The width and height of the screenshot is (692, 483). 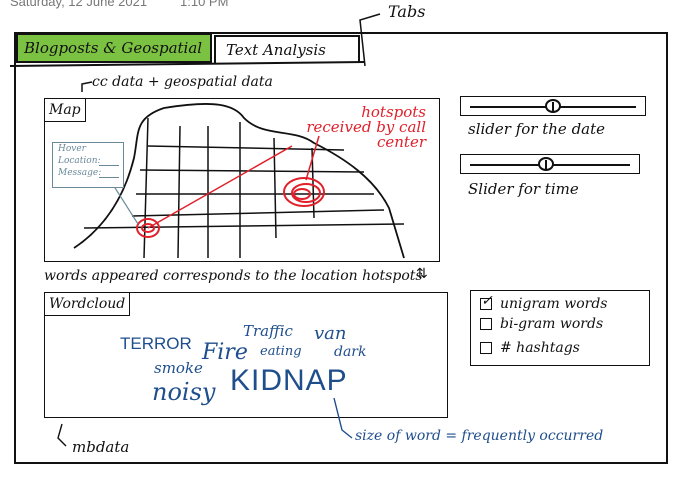 I want to click on bigram-checkbox, so click(x=486, y=324).